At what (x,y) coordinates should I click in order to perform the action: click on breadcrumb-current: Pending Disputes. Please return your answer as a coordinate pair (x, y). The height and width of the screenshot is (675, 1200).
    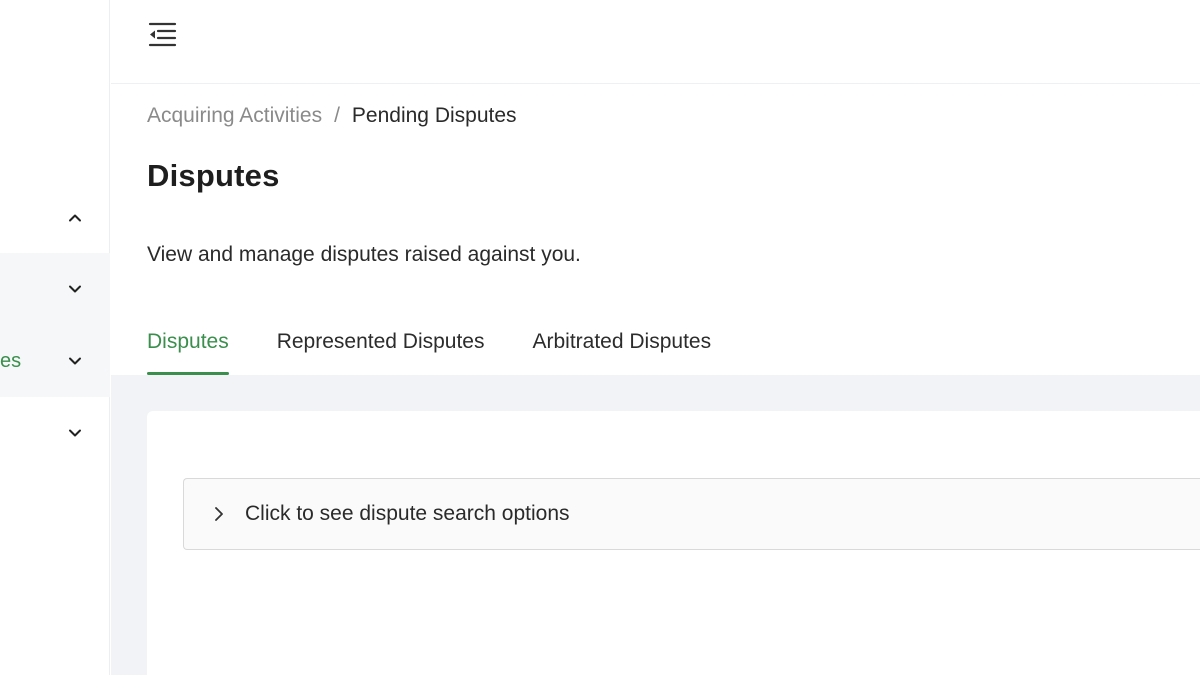
    Looking at the image, I should click on (434, 115).